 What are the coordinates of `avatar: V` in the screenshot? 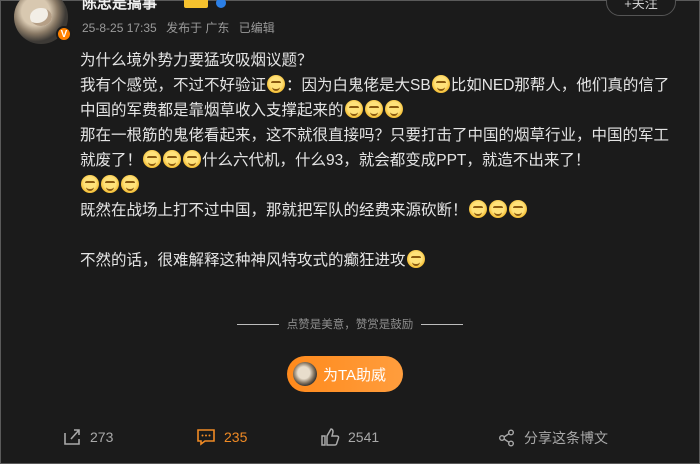 It's located at (43, 22).